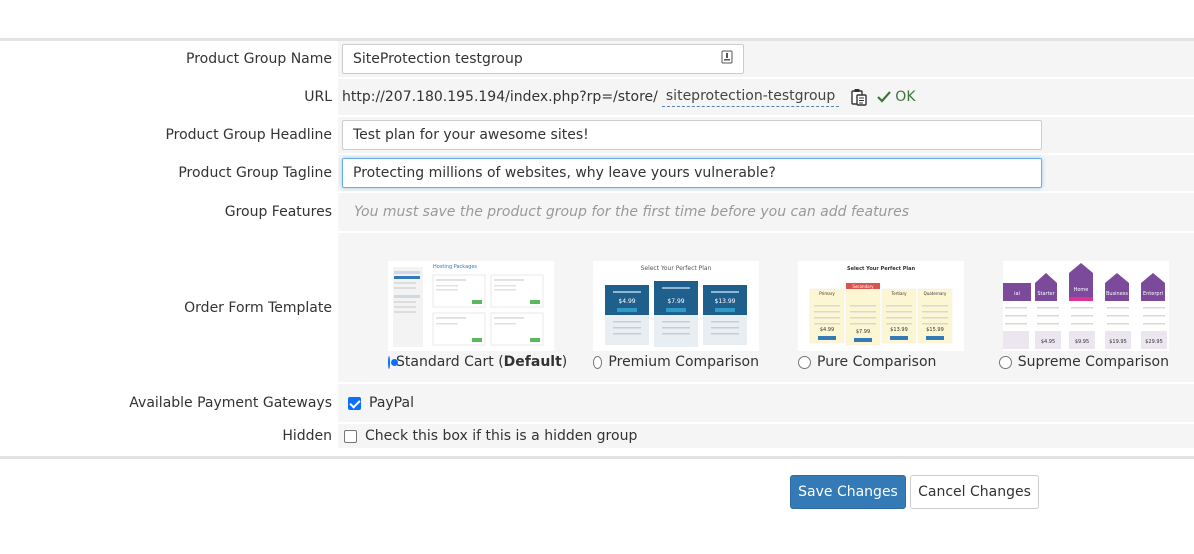  What do you see at coordinates (354, 403) in the screenshot?
I see `paypal-checkbox` at bounding box center [354, 403].